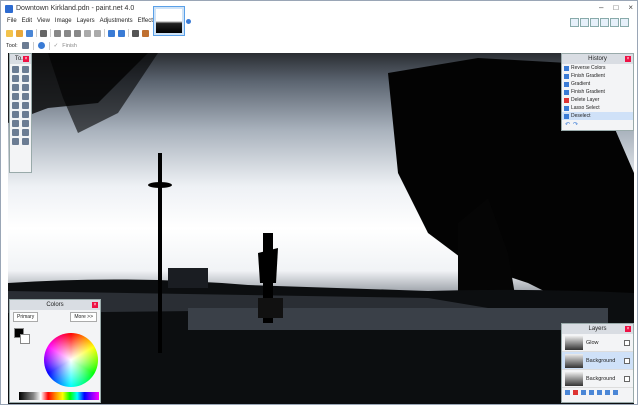  What do you see at coordinates (25, 87) in the screenshot?
I see `pan-tool-icon` at bounding box center [25, 87].